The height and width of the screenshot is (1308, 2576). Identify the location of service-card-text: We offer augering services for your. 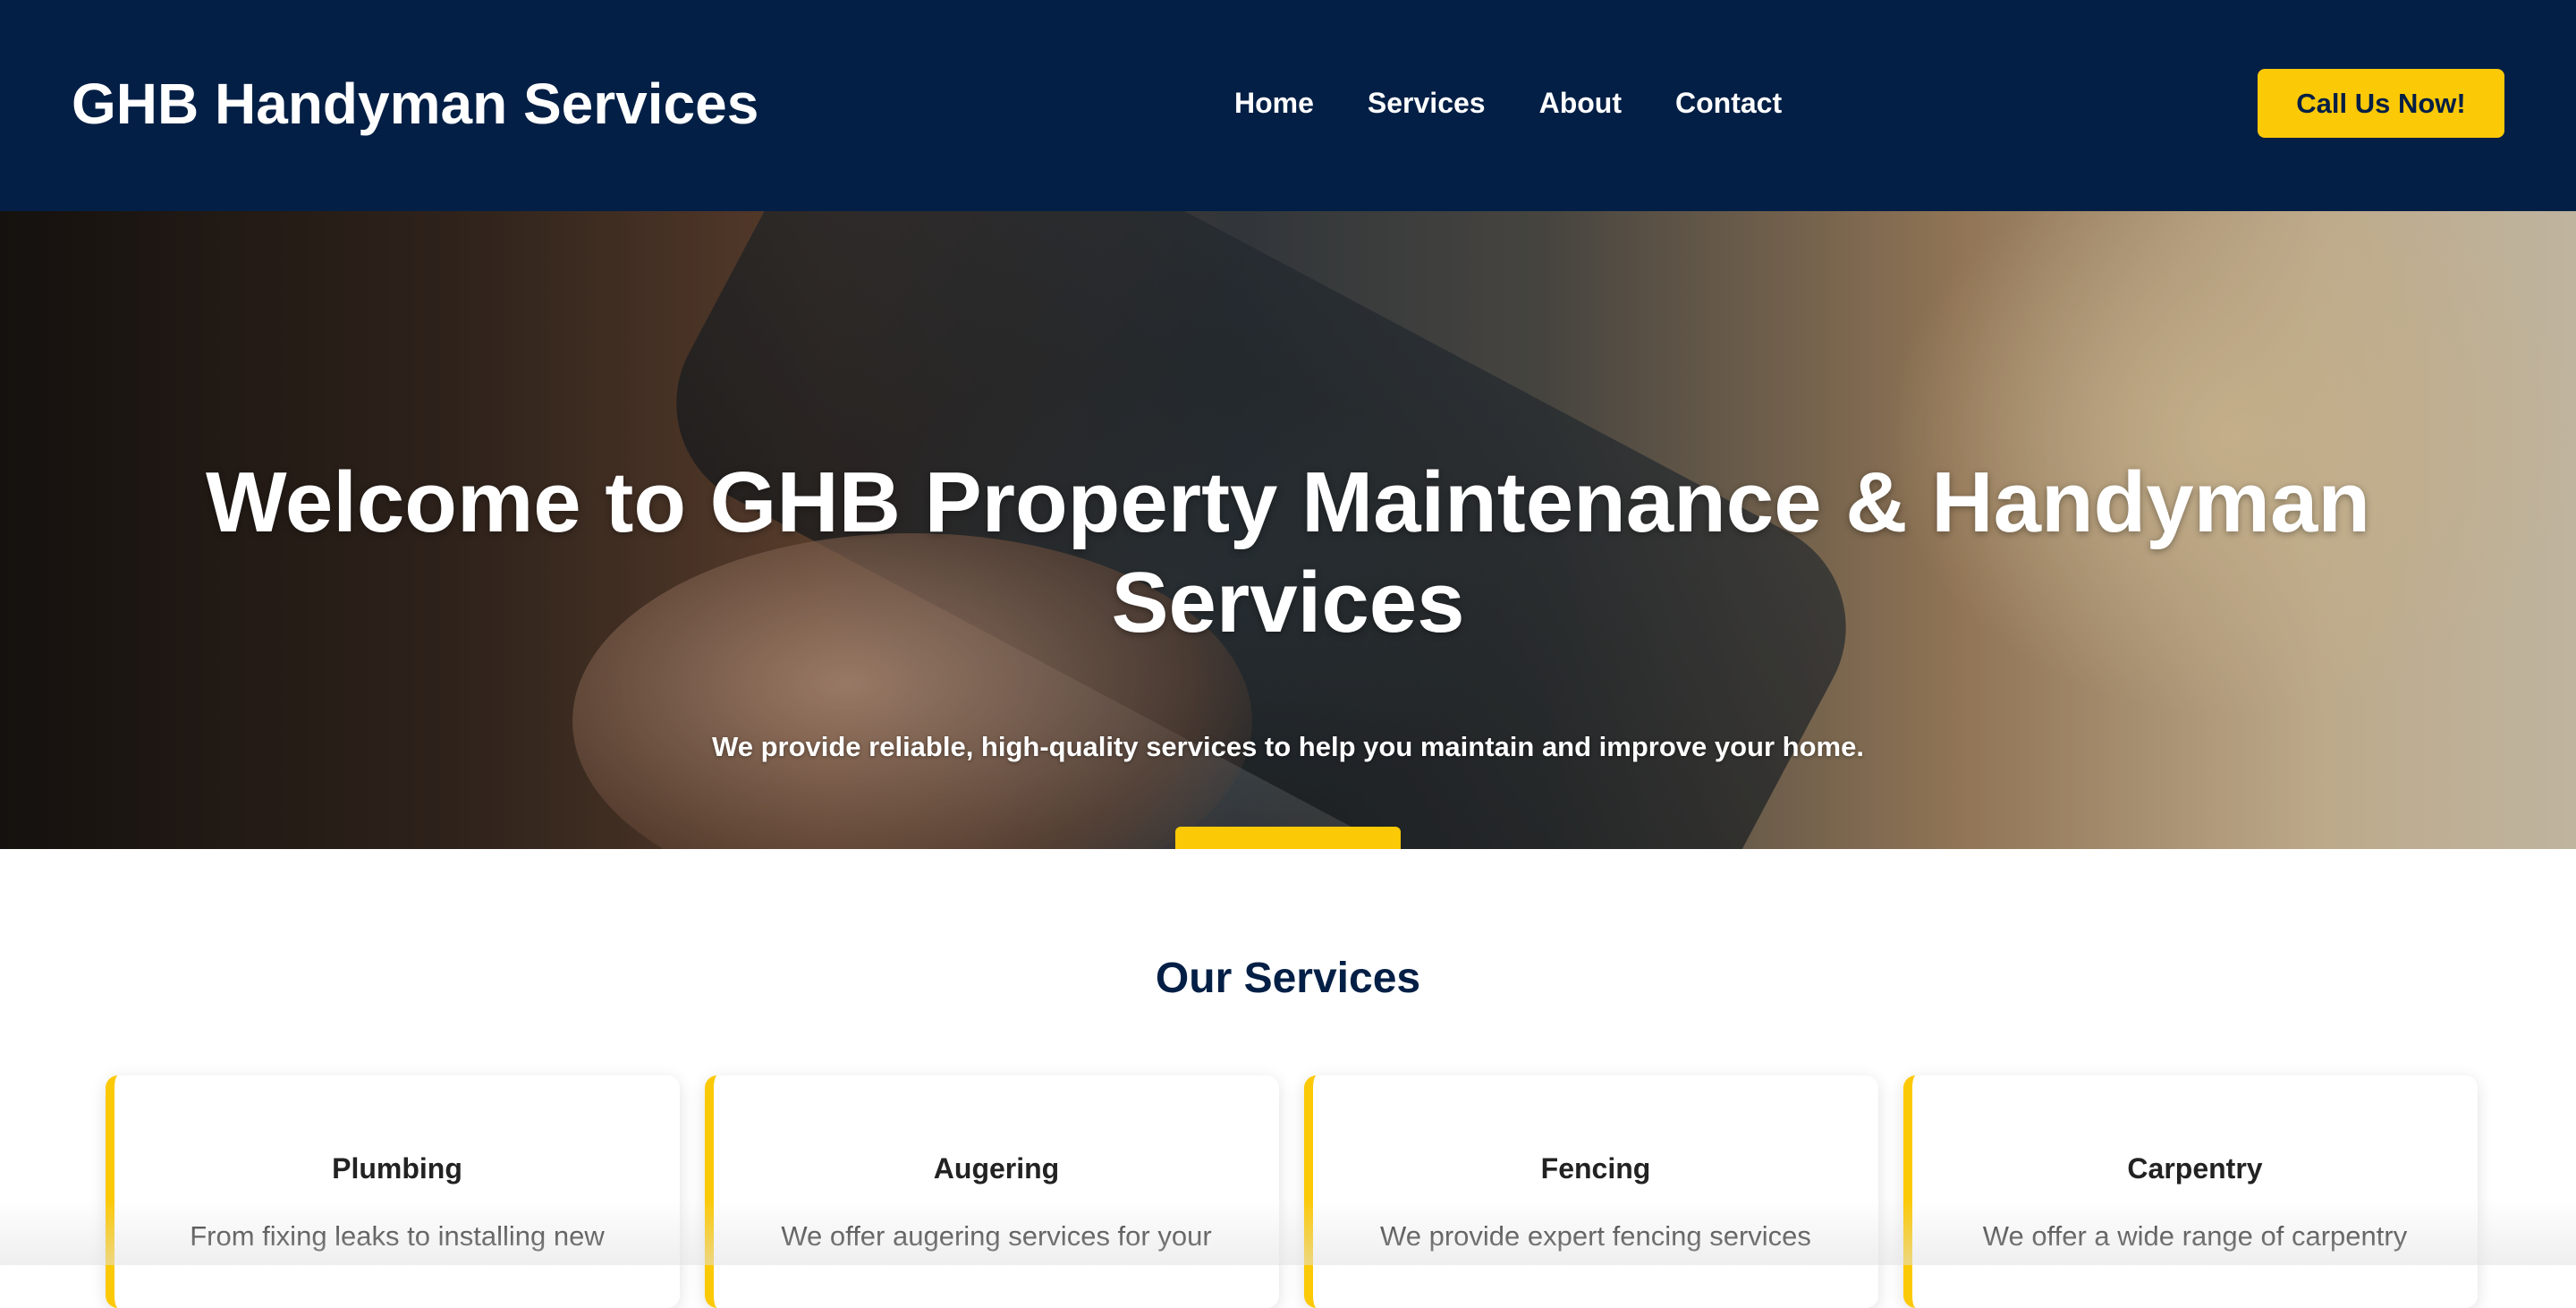
(996, 1236).